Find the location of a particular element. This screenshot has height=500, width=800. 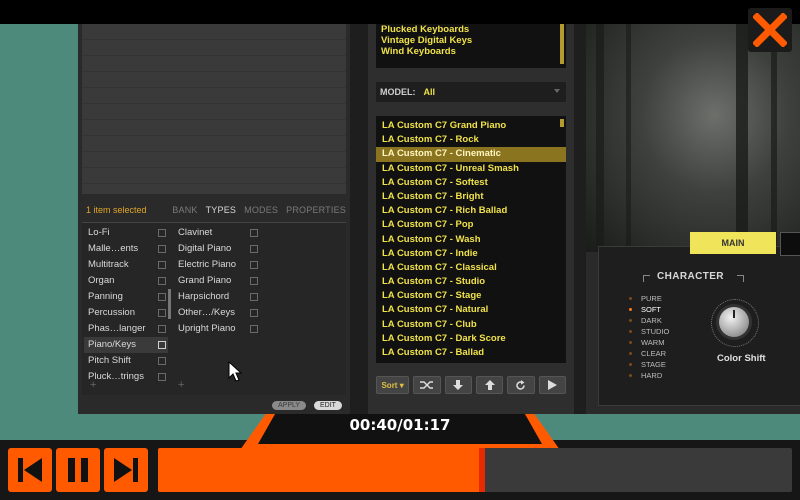

category-scrollbar is located at coordinates (562, 44).